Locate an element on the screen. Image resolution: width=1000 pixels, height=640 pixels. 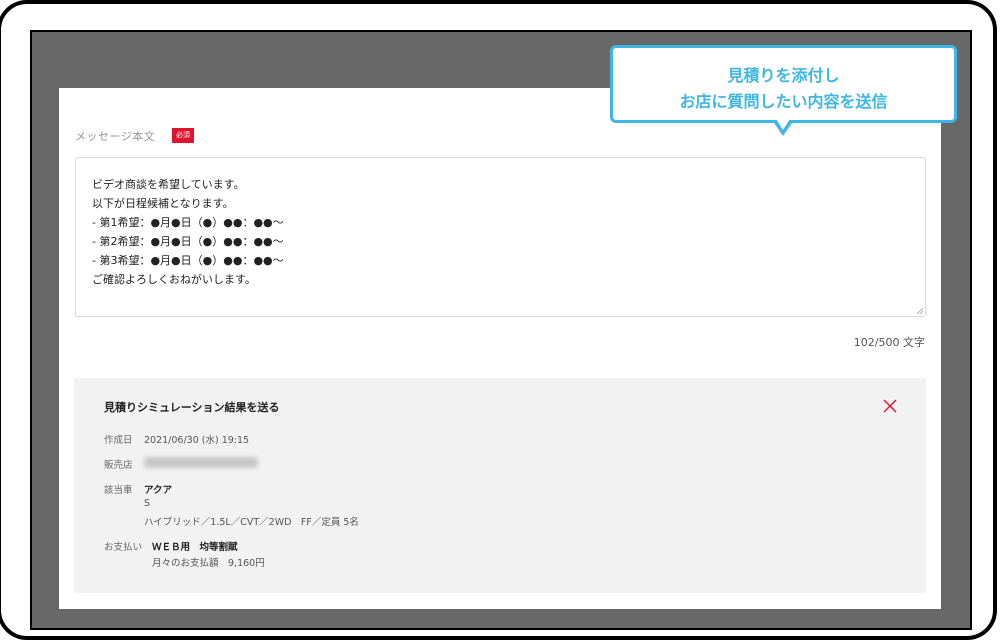
message-line-4: - 第2希望：●月●日（●）●●：●●～ is located at coordinates (188, 241).